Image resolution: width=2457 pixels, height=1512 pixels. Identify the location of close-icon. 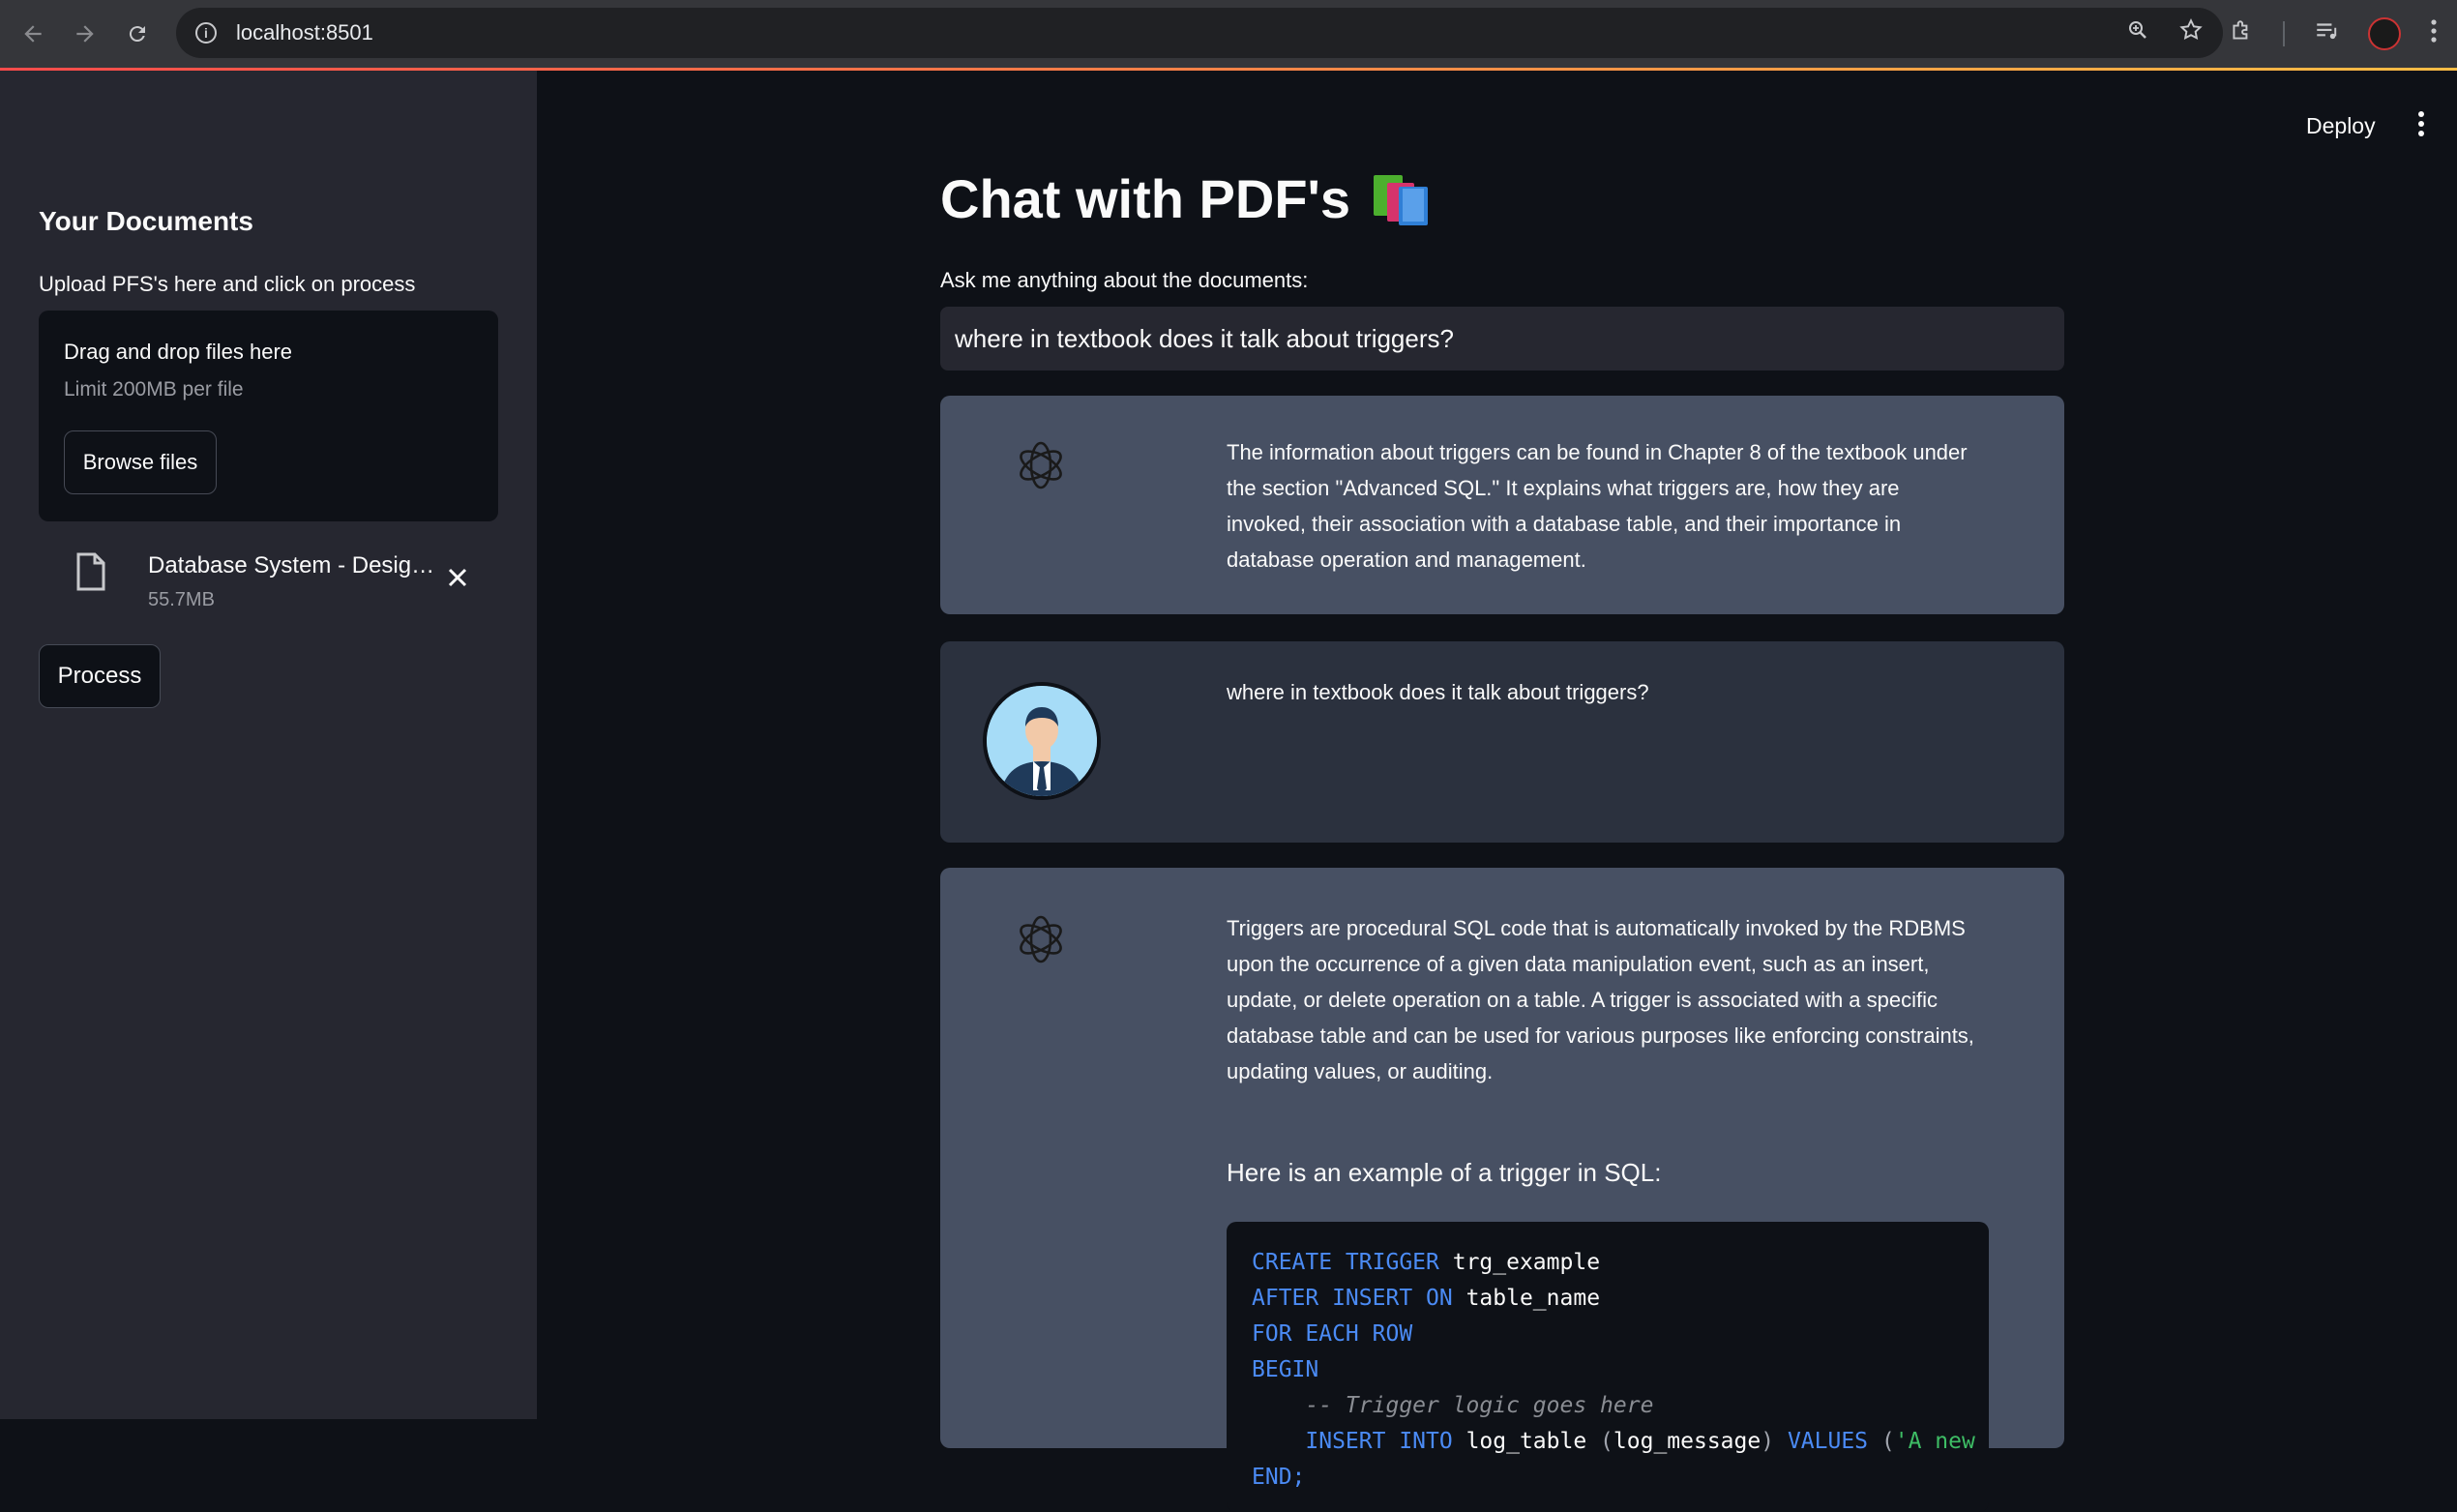
(457, 578).